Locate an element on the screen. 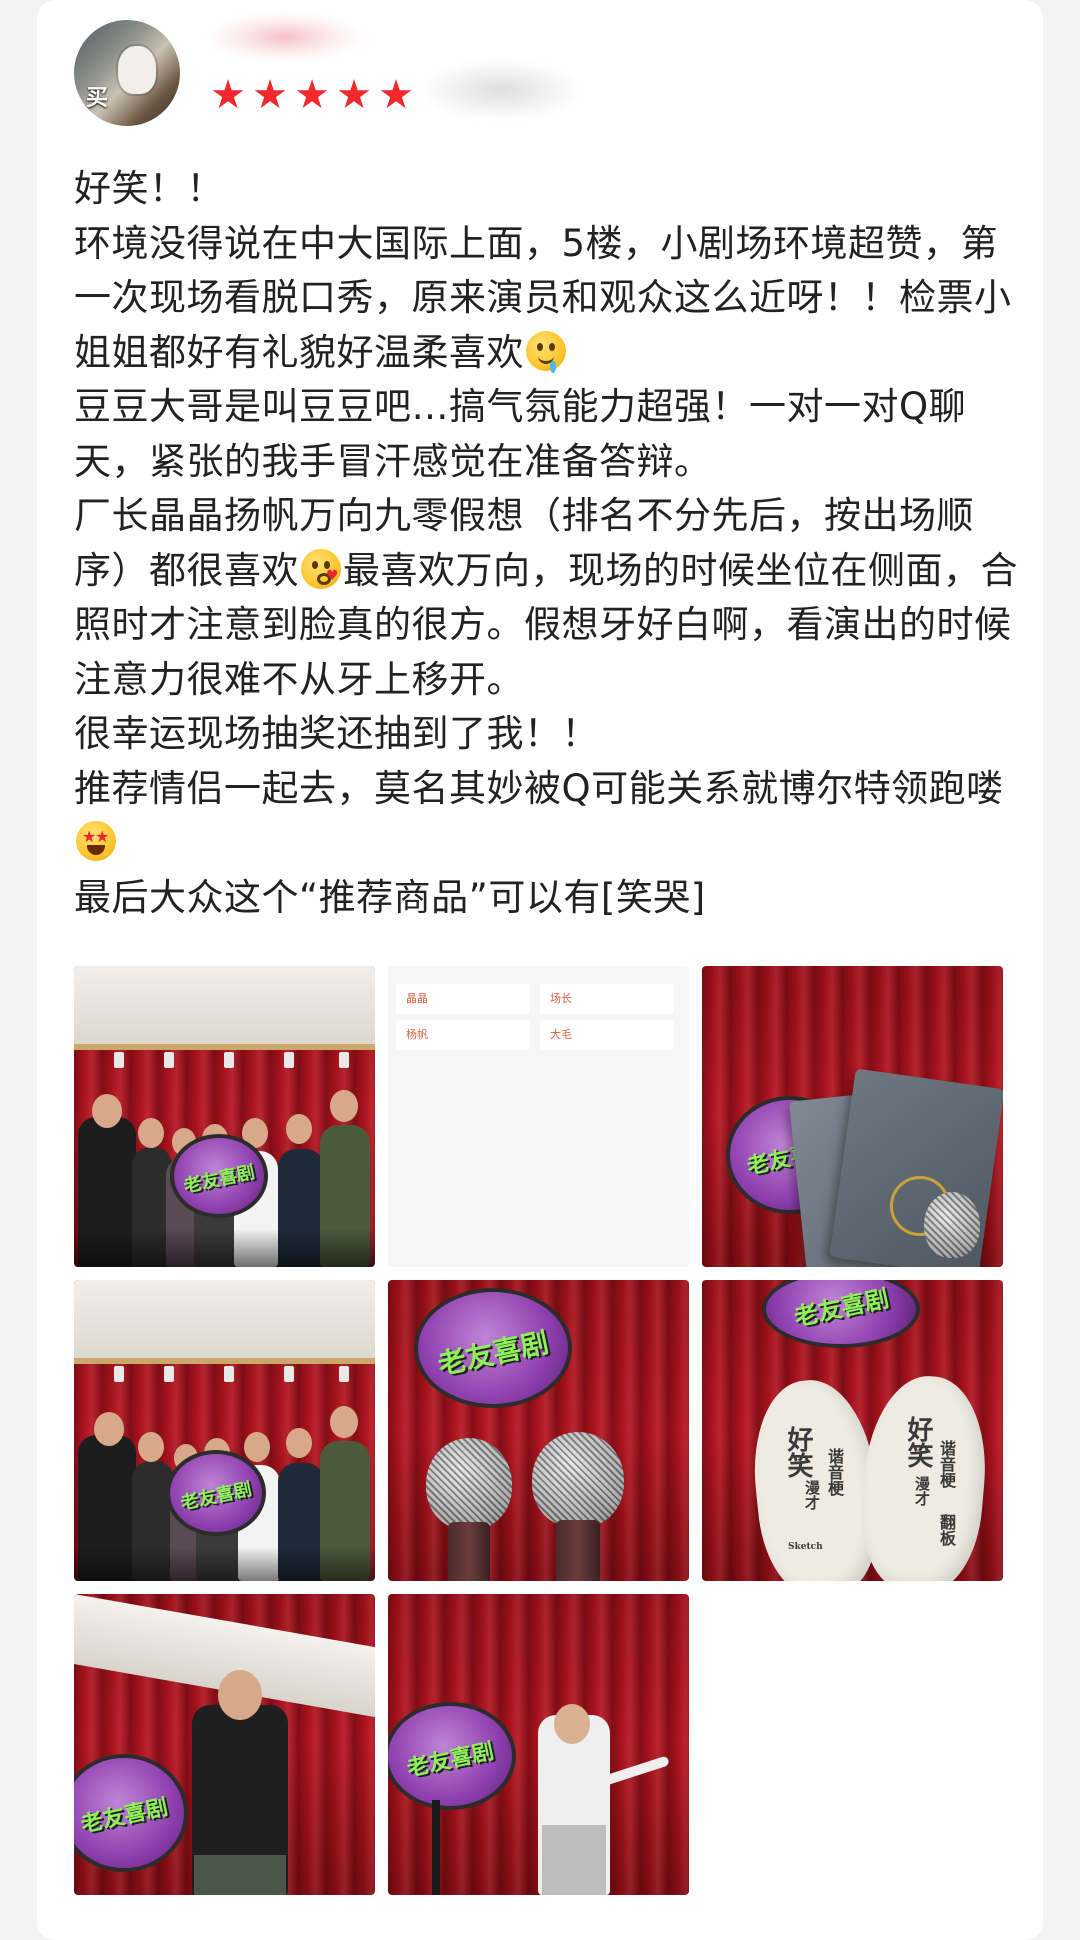 Image resolution: width=1080 pixels, height=1940 pixels. review-line: 最后大众这个“推荐商品”可以有[笑哭] is located at coordinates (549, 898).